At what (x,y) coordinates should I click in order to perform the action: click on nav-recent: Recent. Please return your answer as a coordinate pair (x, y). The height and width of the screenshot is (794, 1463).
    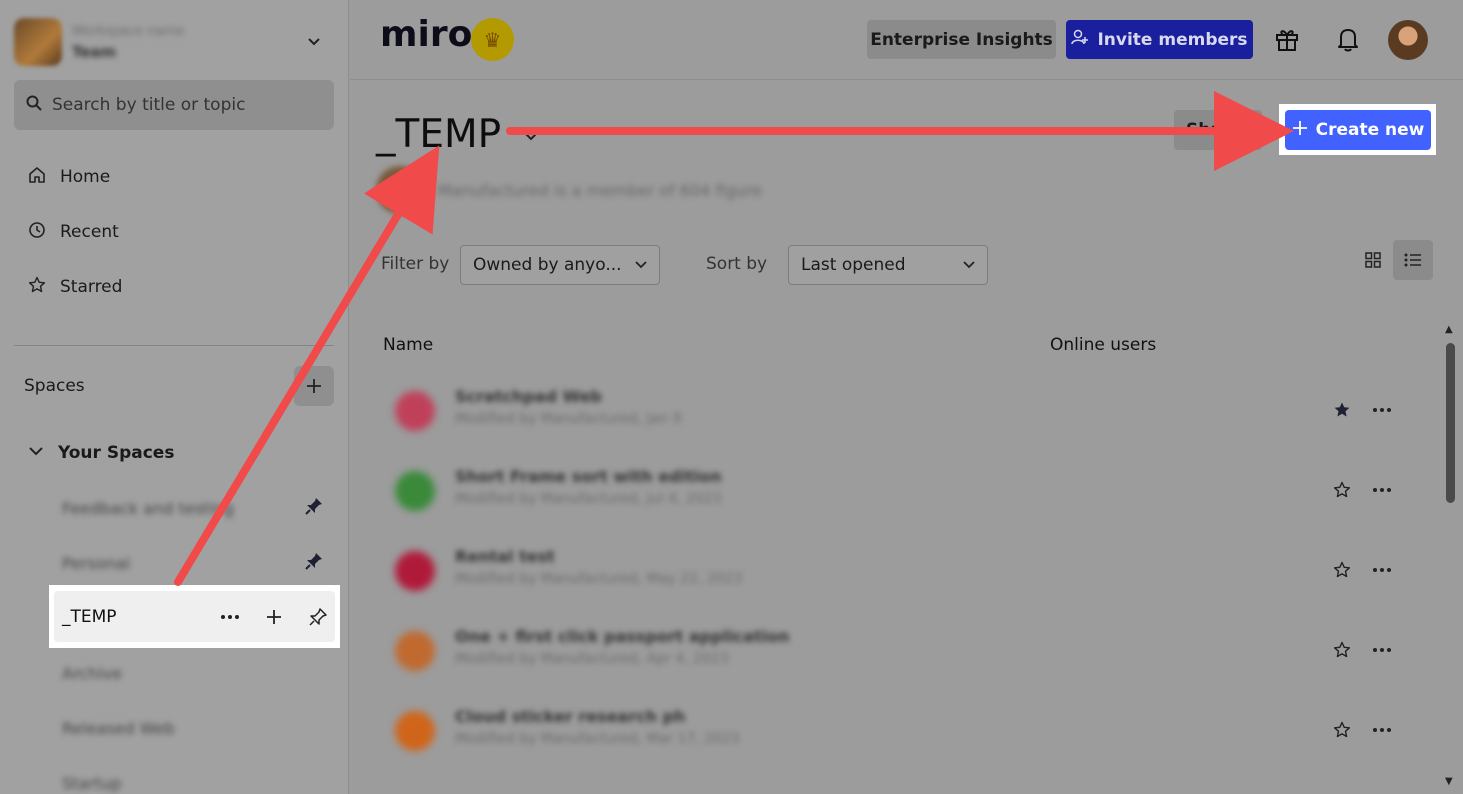
    Looking at the image, I should click on (73, 232).